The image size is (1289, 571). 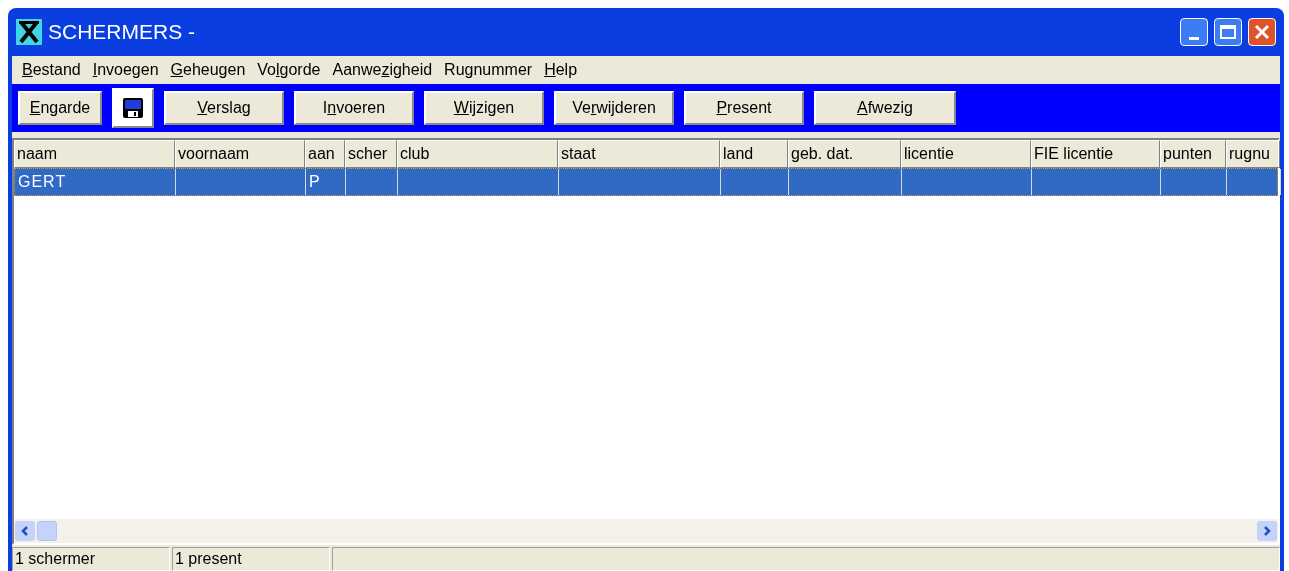 I want to click on menu-item: Aanwezigheid, so click(x=382, y=70).